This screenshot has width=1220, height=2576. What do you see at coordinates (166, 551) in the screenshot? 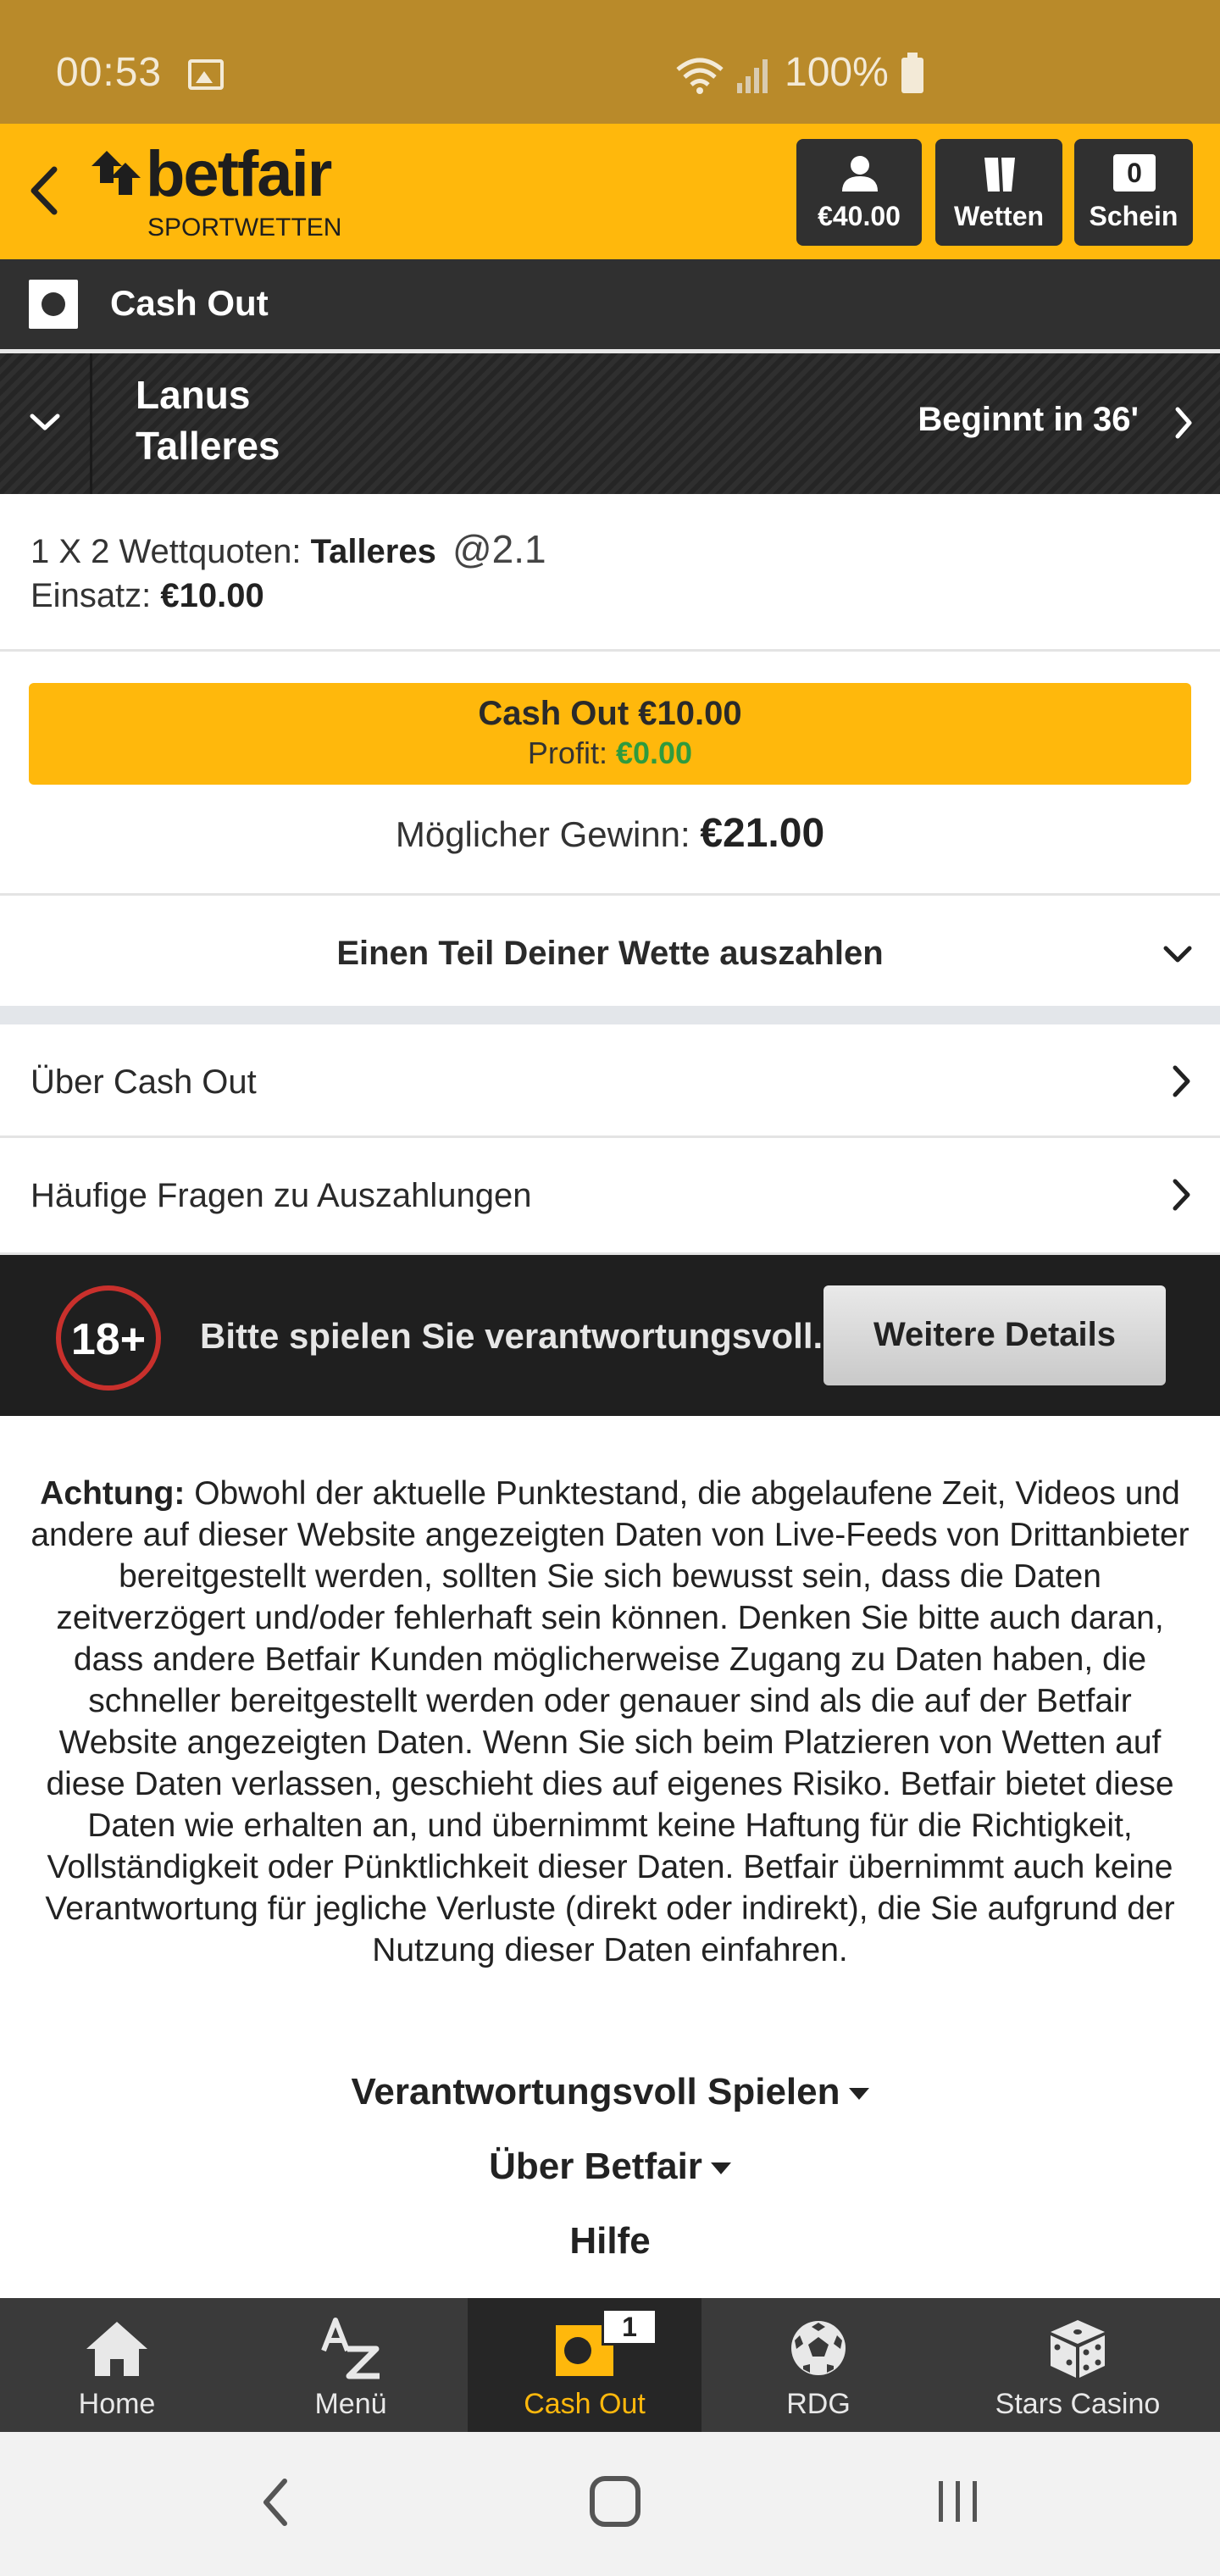
I see `market-name: 1 X 2 Wettquoten:` at bounding box center [166, 551].